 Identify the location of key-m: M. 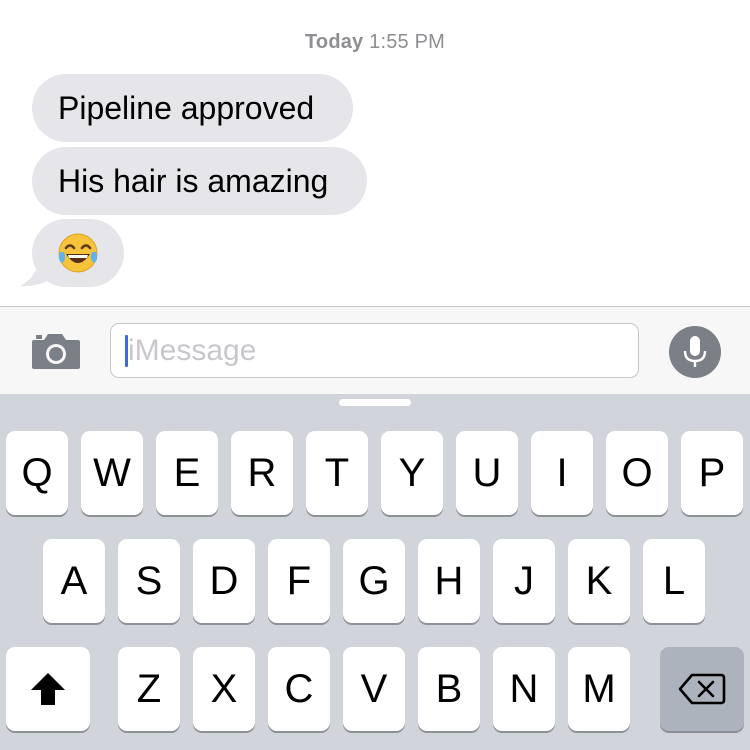
(599, 689).